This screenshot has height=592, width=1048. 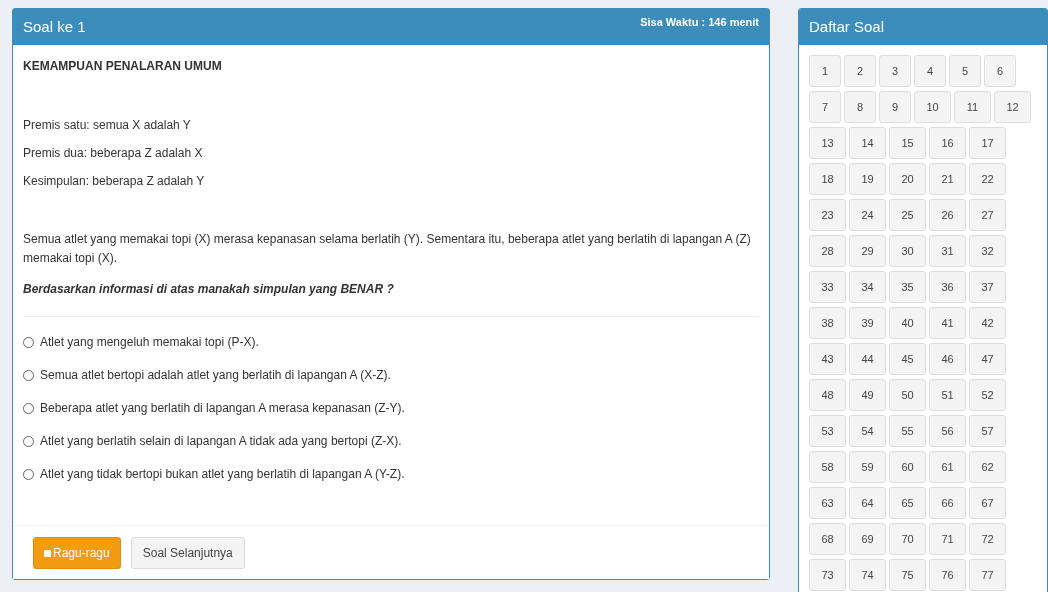 What do you see at coordinates (972, 107) in the screenshot?
I see `question-number-button: 11` at bounding box center [972, 107].